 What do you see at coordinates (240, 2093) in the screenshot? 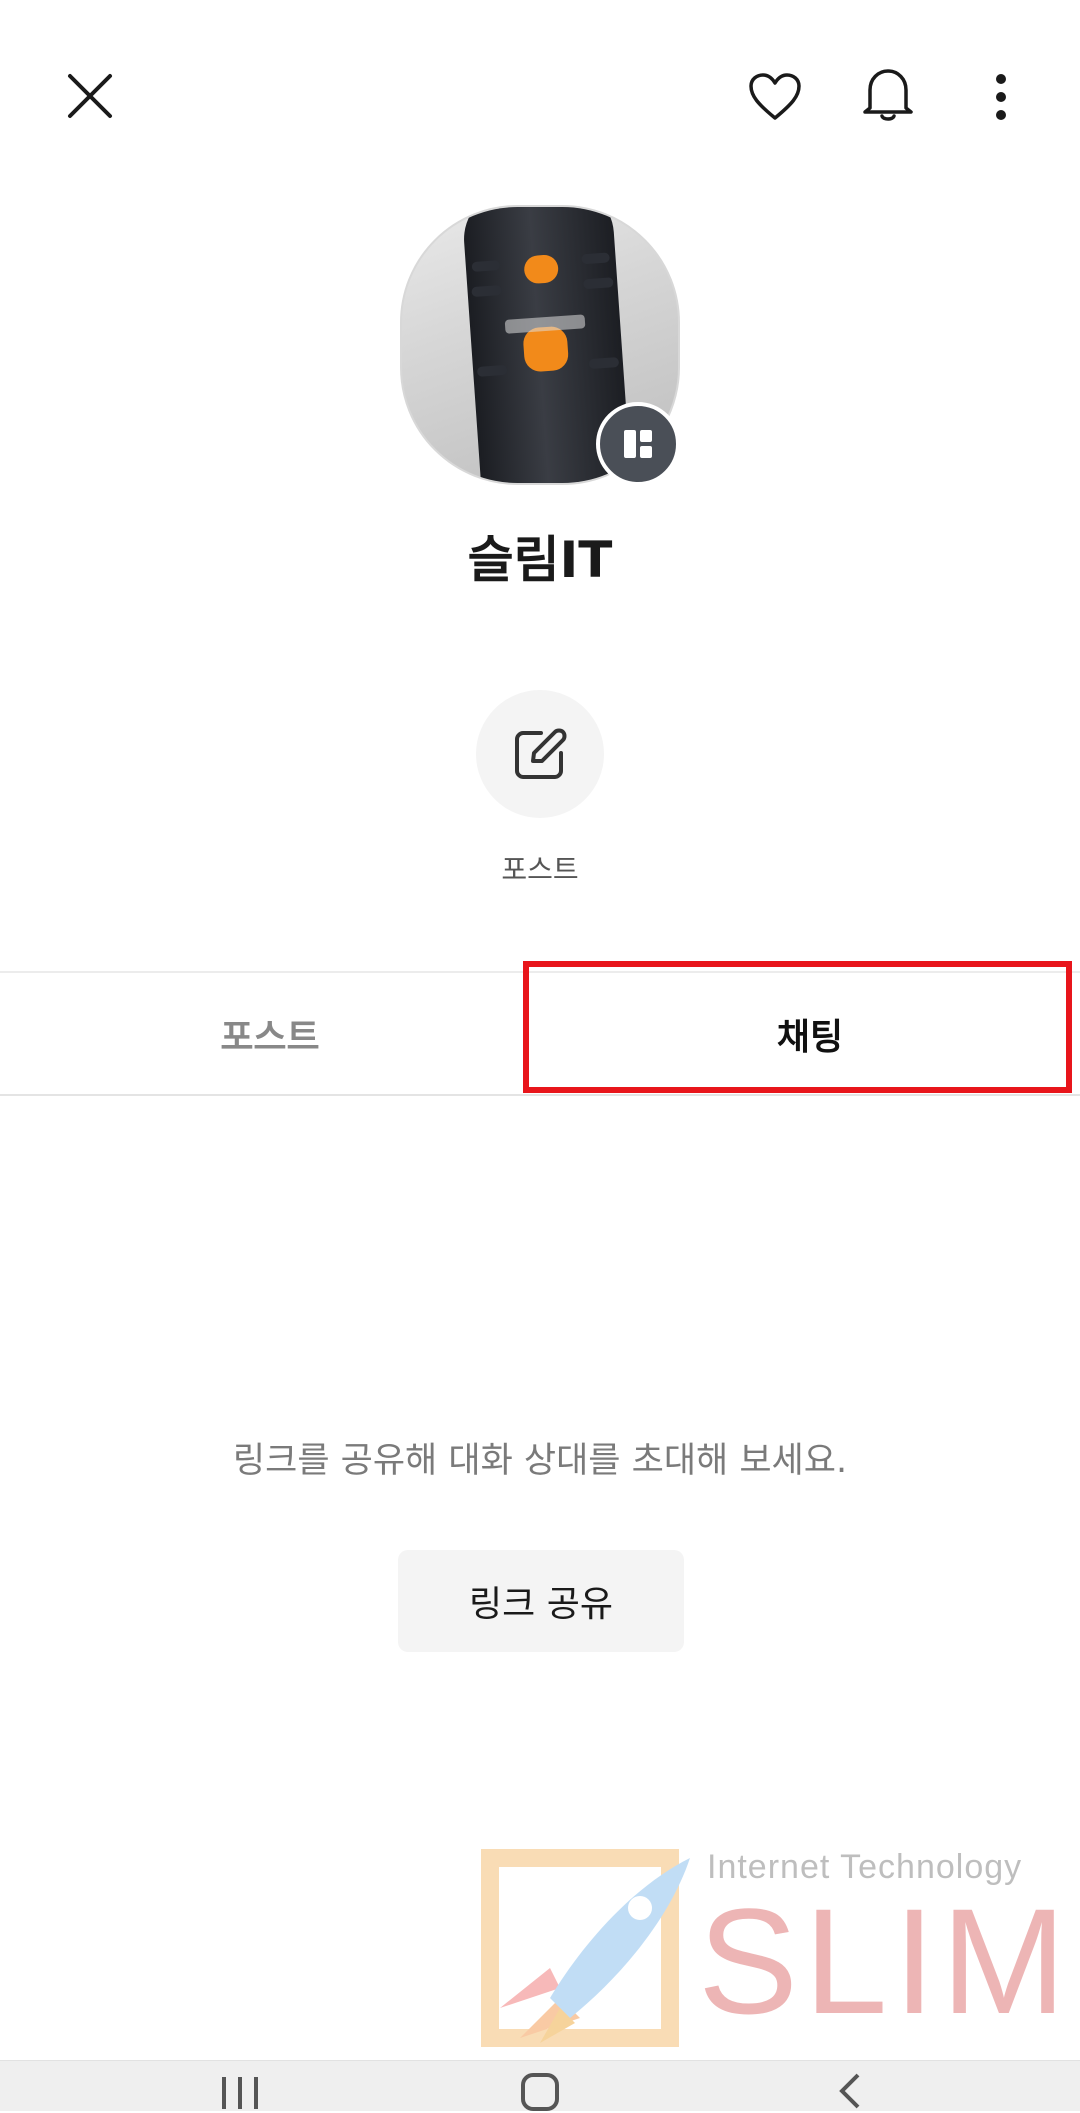
I see `recent-apps-icon` at bounding box center [240, 2093].